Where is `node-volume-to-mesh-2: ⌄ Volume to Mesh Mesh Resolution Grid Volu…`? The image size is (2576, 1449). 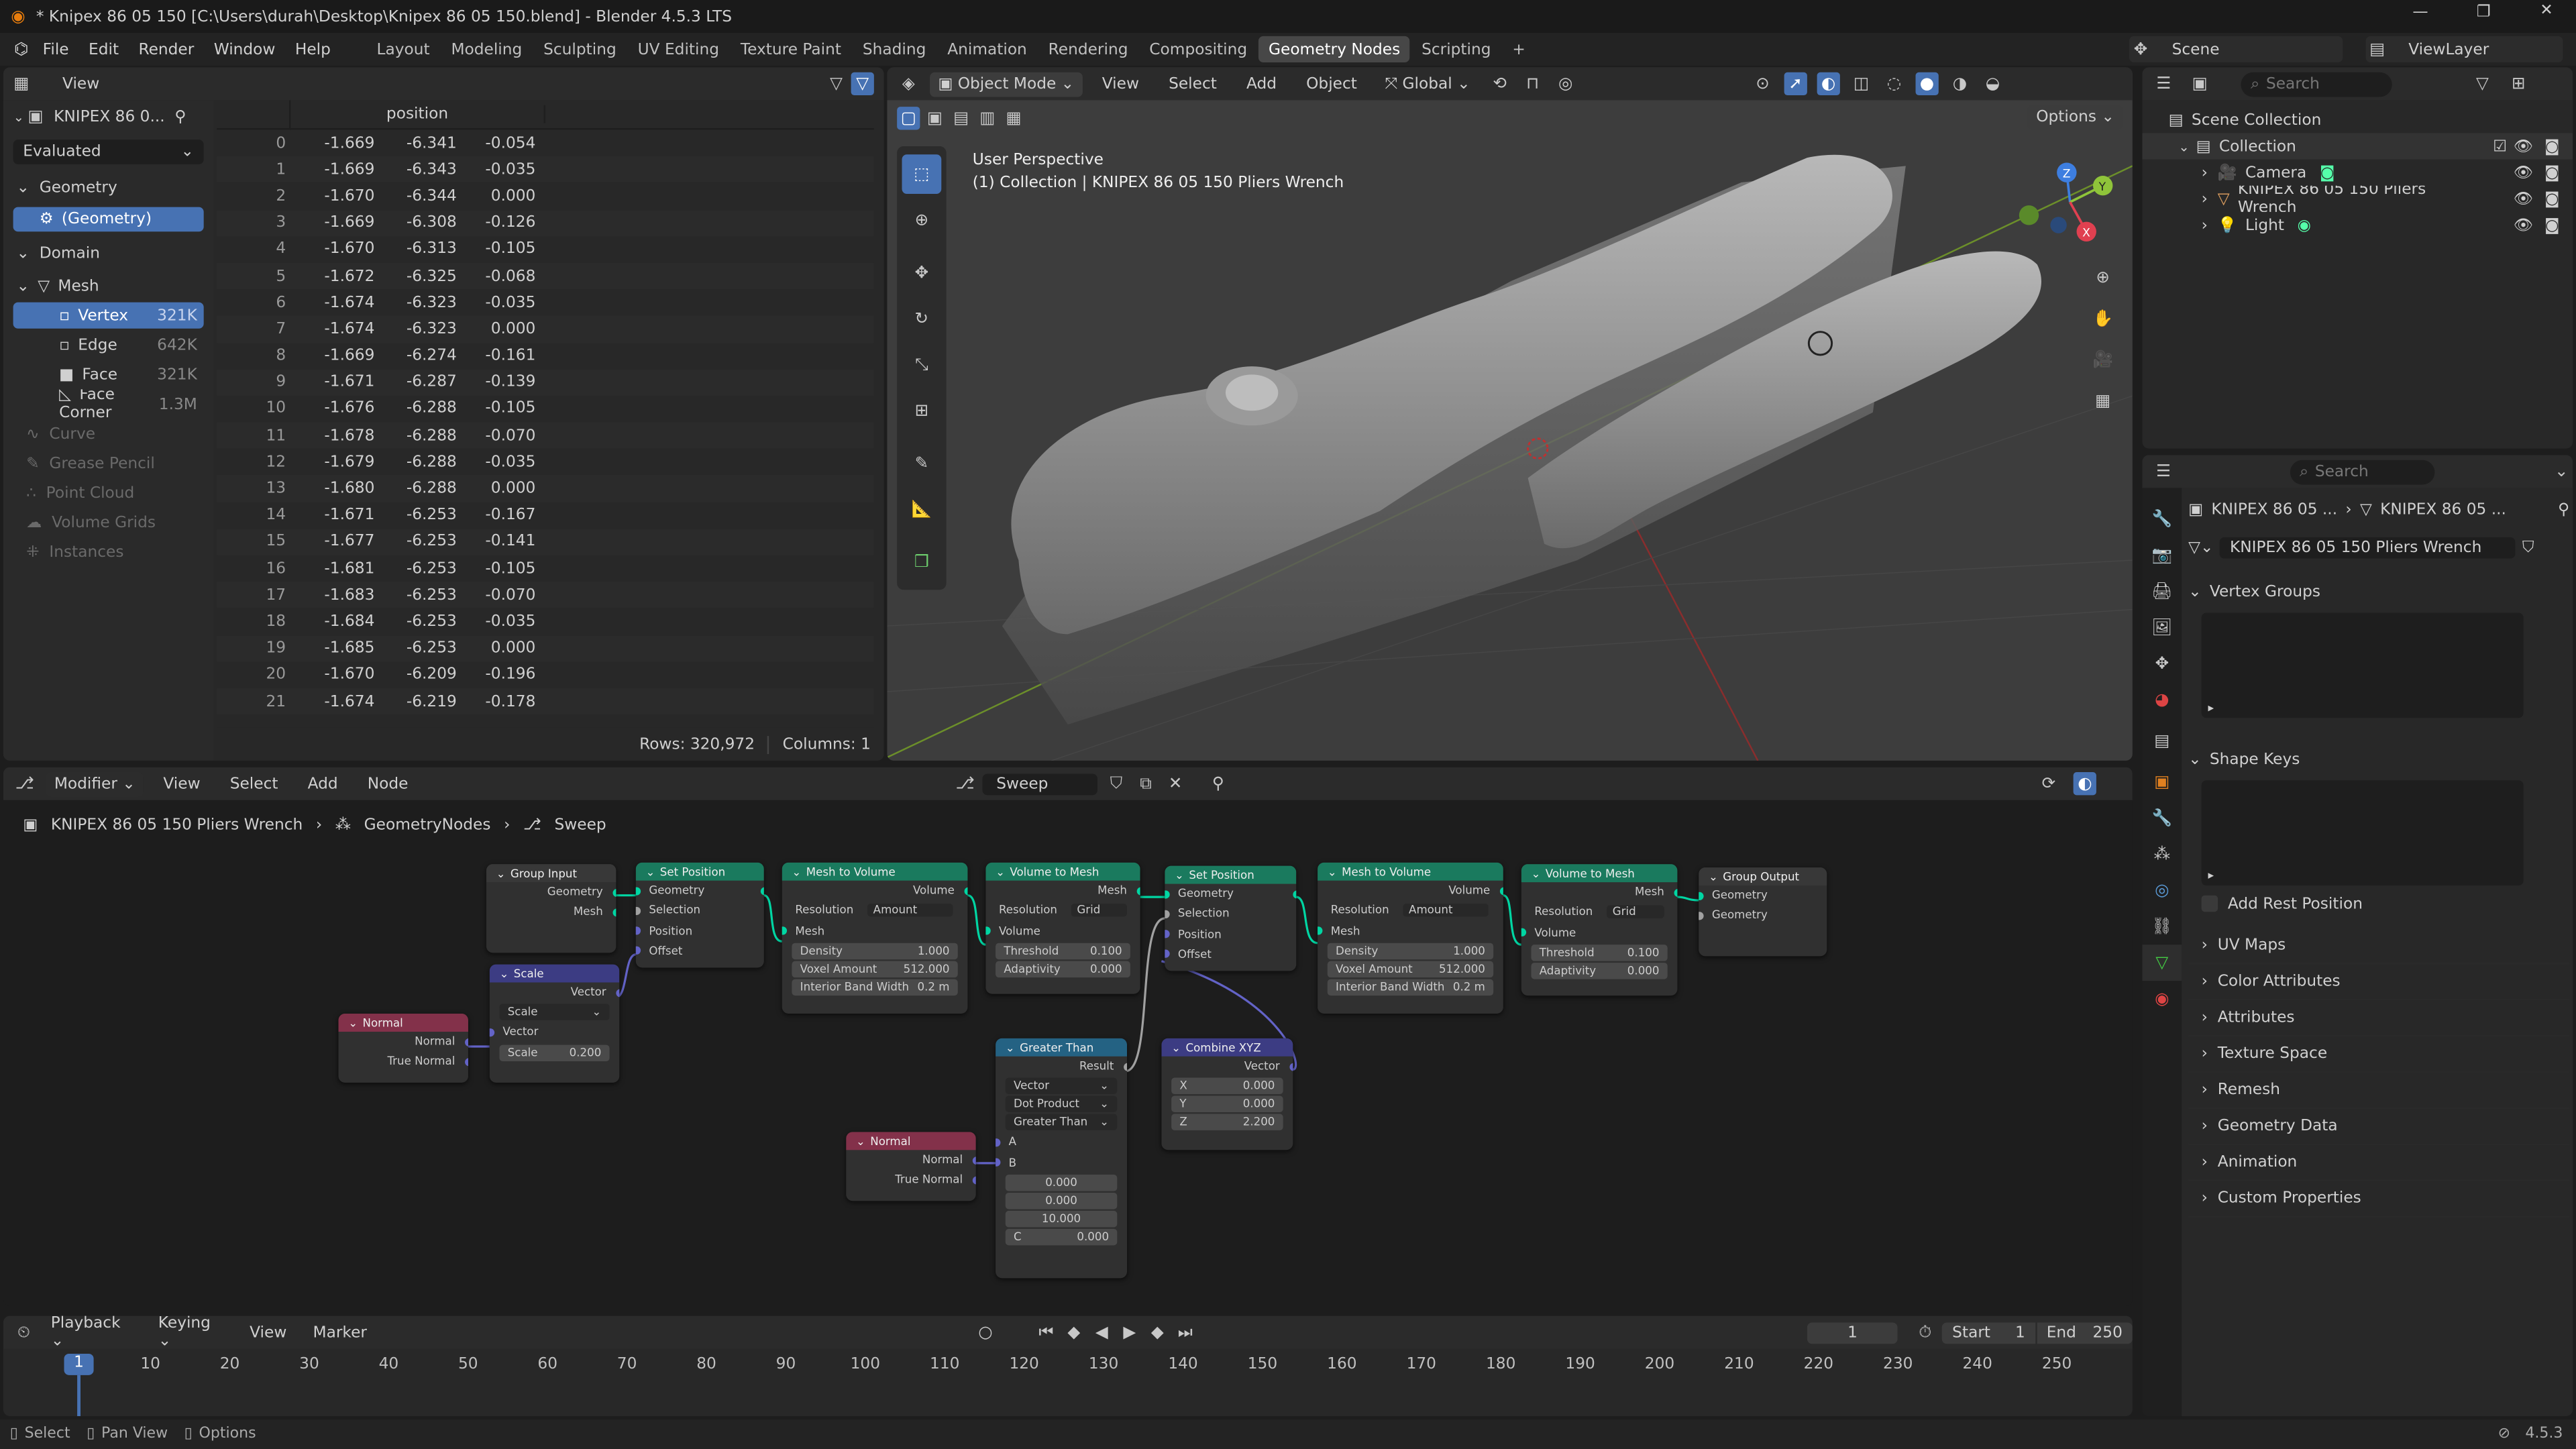 node-volume-to-mesh-2: ⌄ Volume to Mesh Mesh Resolution Grid Volu… is located at coordinates (1599, 930).